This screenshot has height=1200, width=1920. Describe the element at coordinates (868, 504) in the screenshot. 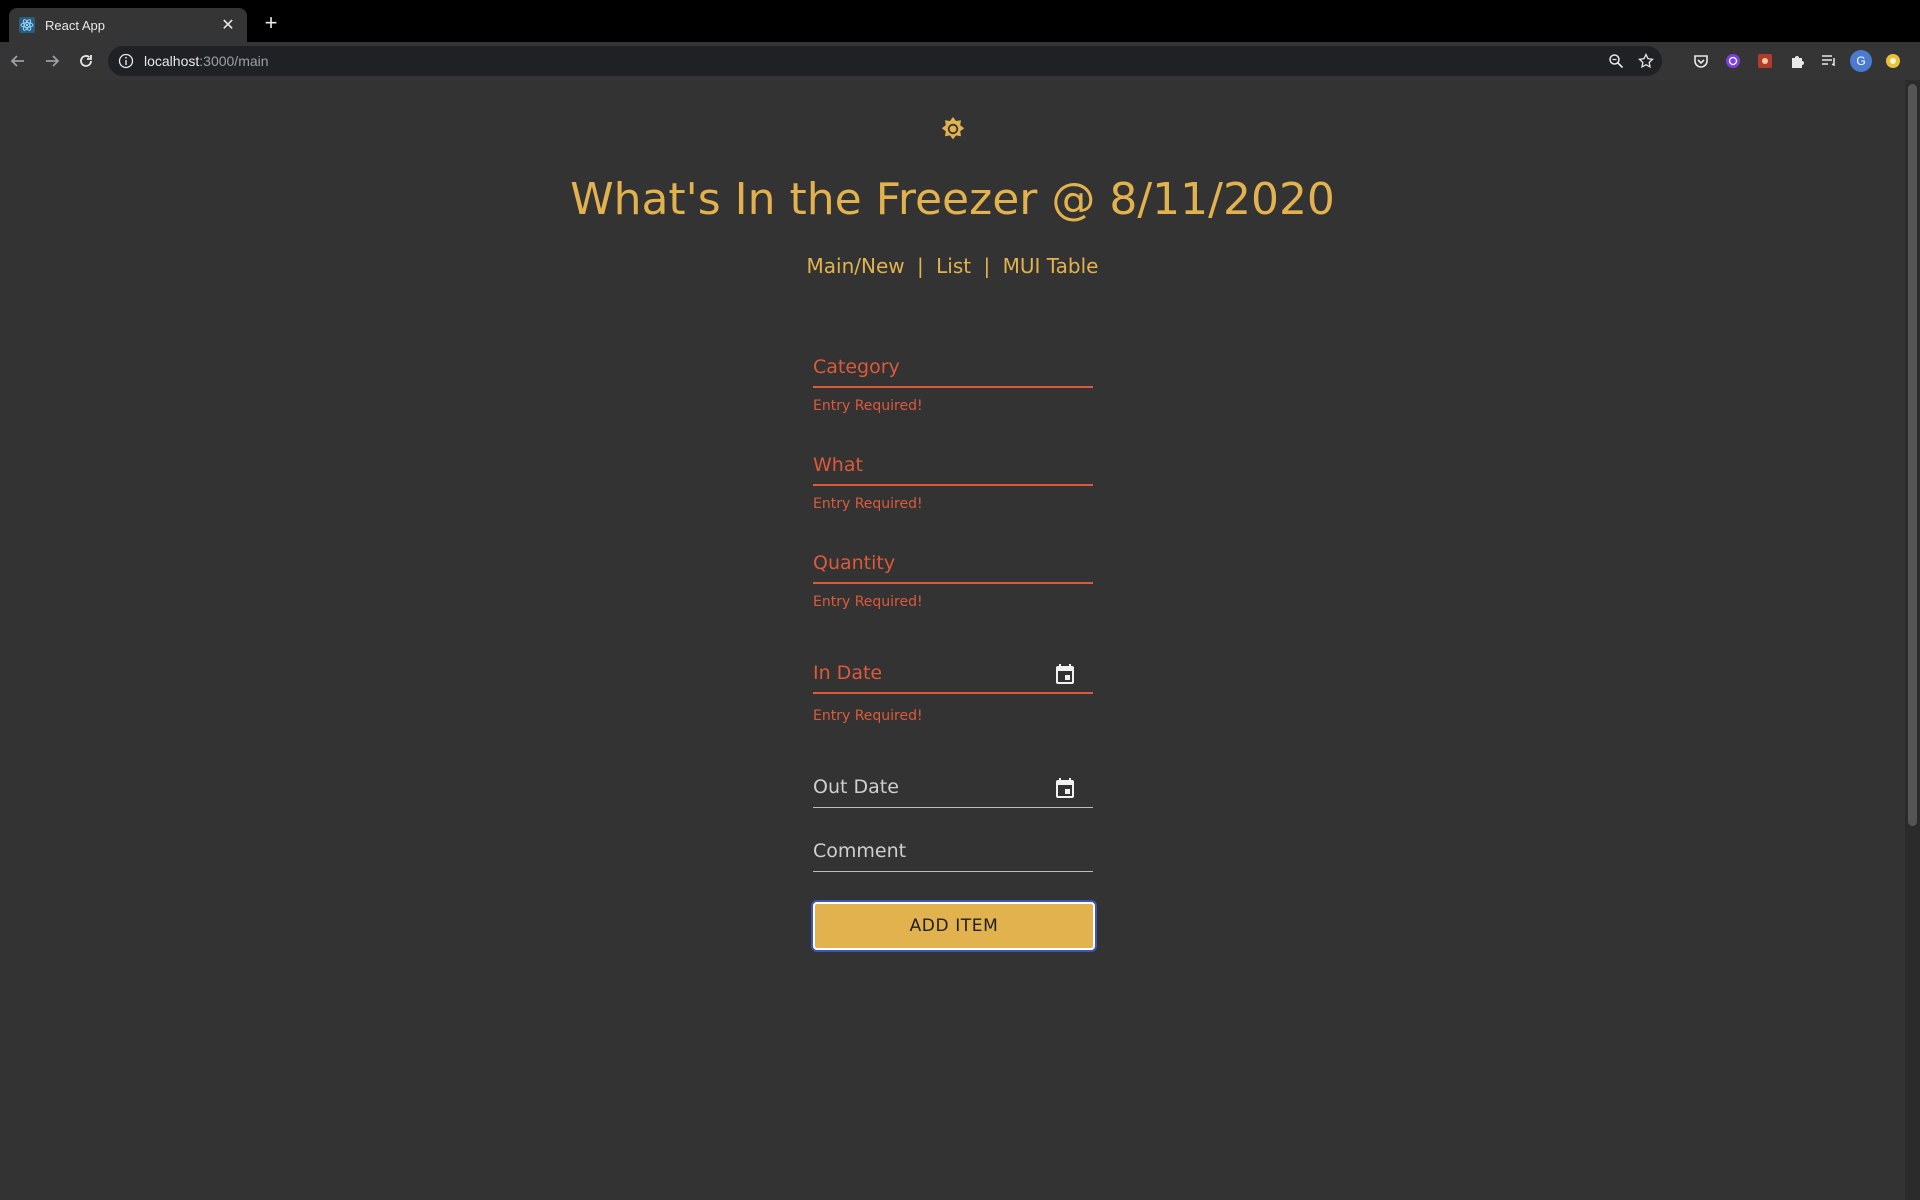

I see `what-error-text: Entry Required!` at that location.